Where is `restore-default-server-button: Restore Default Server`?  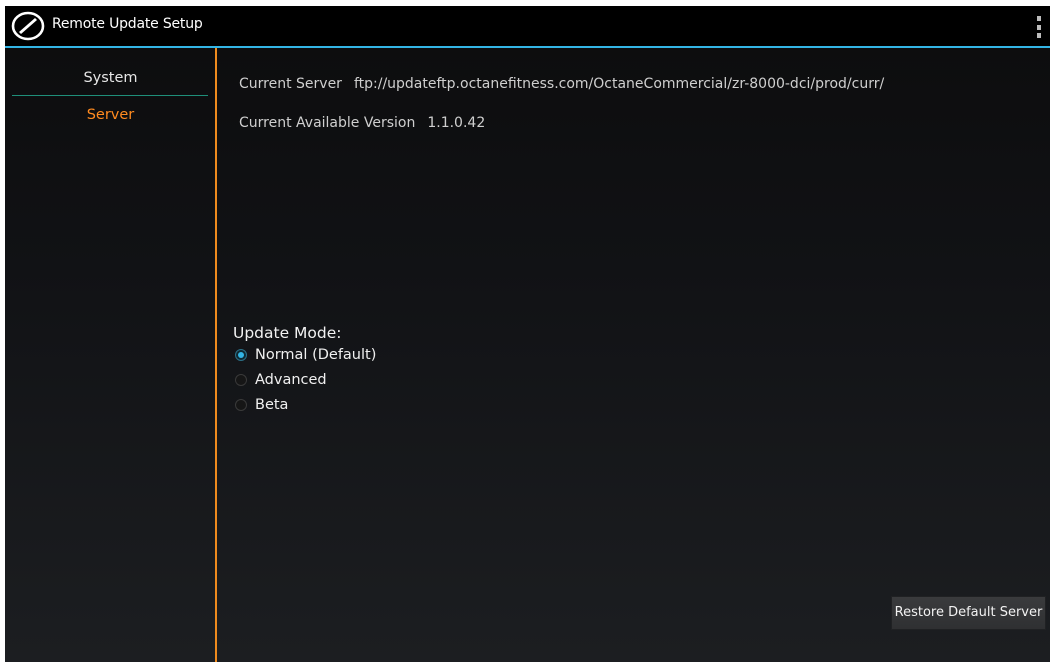 restore-default-server-button: Restore Default Server is located at coordinates (968, 613).